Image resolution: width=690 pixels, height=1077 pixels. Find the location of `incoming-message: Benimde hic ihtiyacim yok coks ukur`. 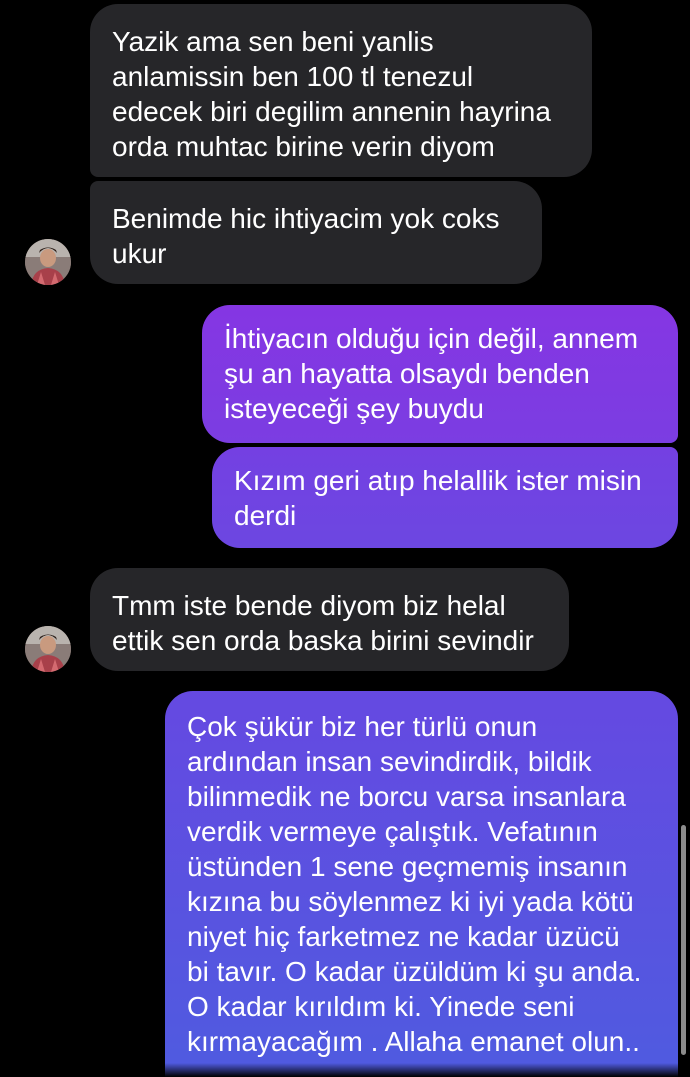

incoming-message: Benimde hic ihtiyacim yok coks ukur is located at coordinates (316, 232).